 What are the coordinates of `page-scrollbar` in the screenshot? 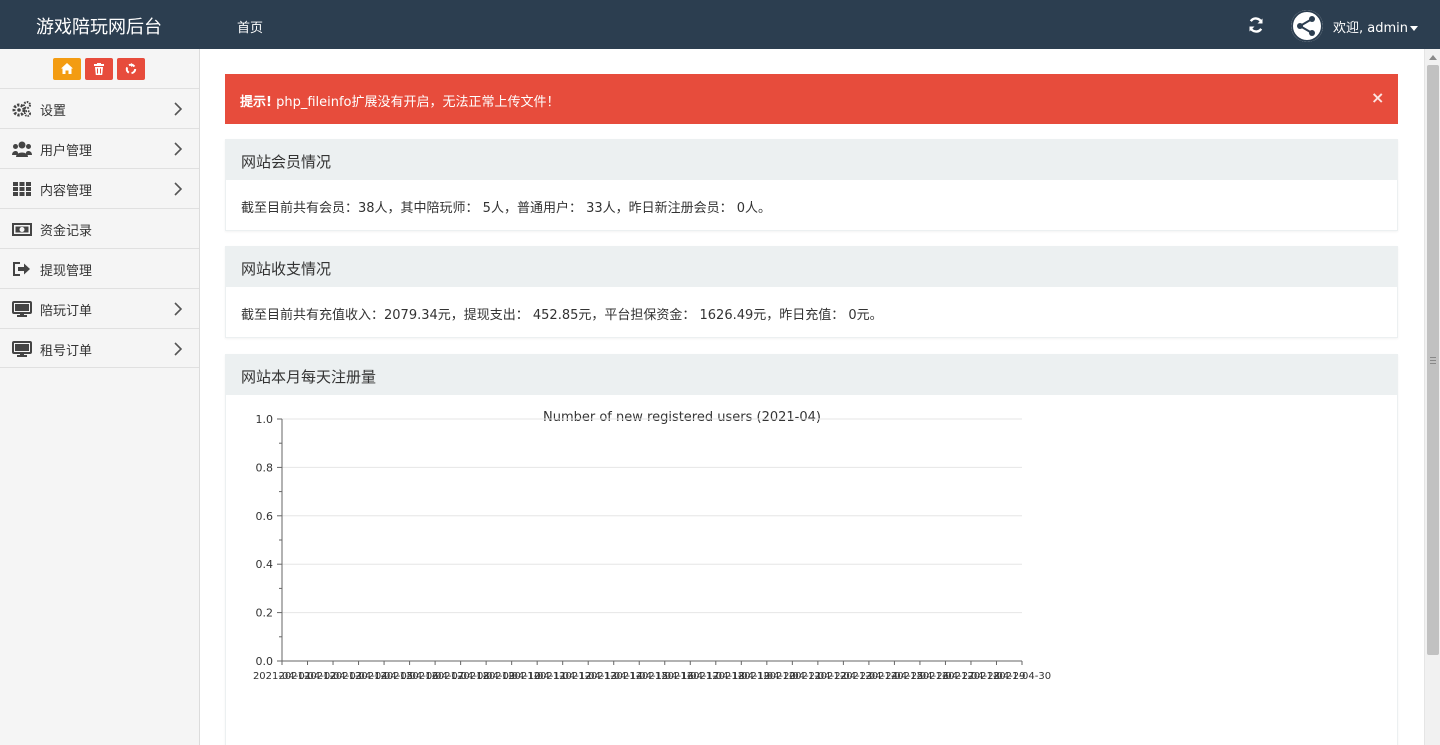 It's located at (1432, 397).